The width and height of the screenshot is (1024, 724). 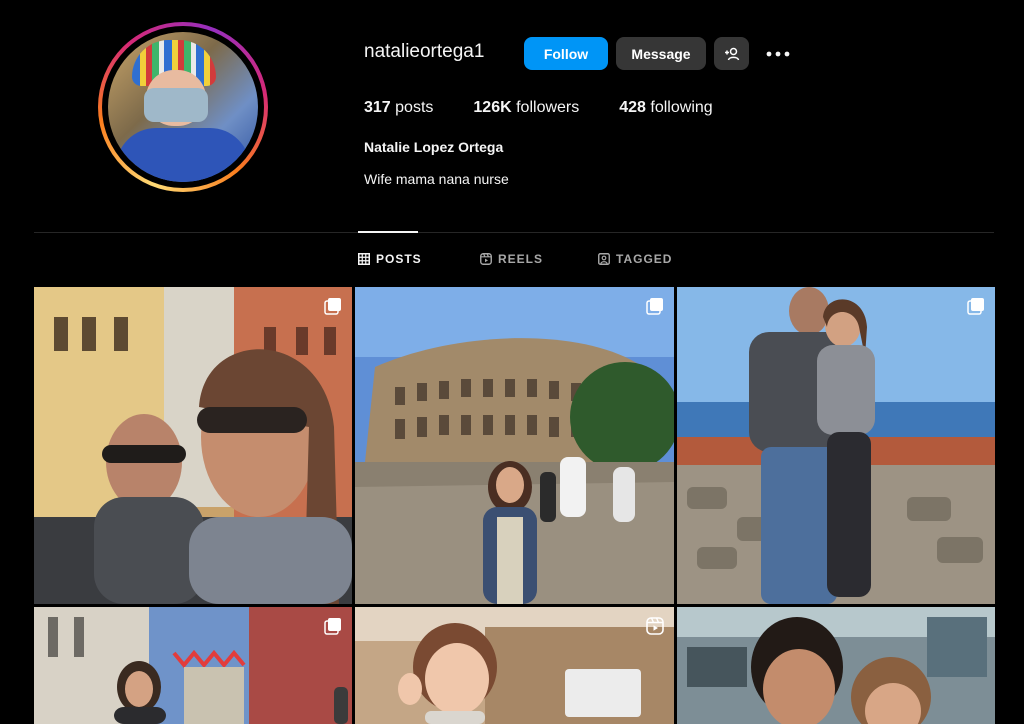 I want to click on suggest-accounts-button, so click(x=731, y=53).